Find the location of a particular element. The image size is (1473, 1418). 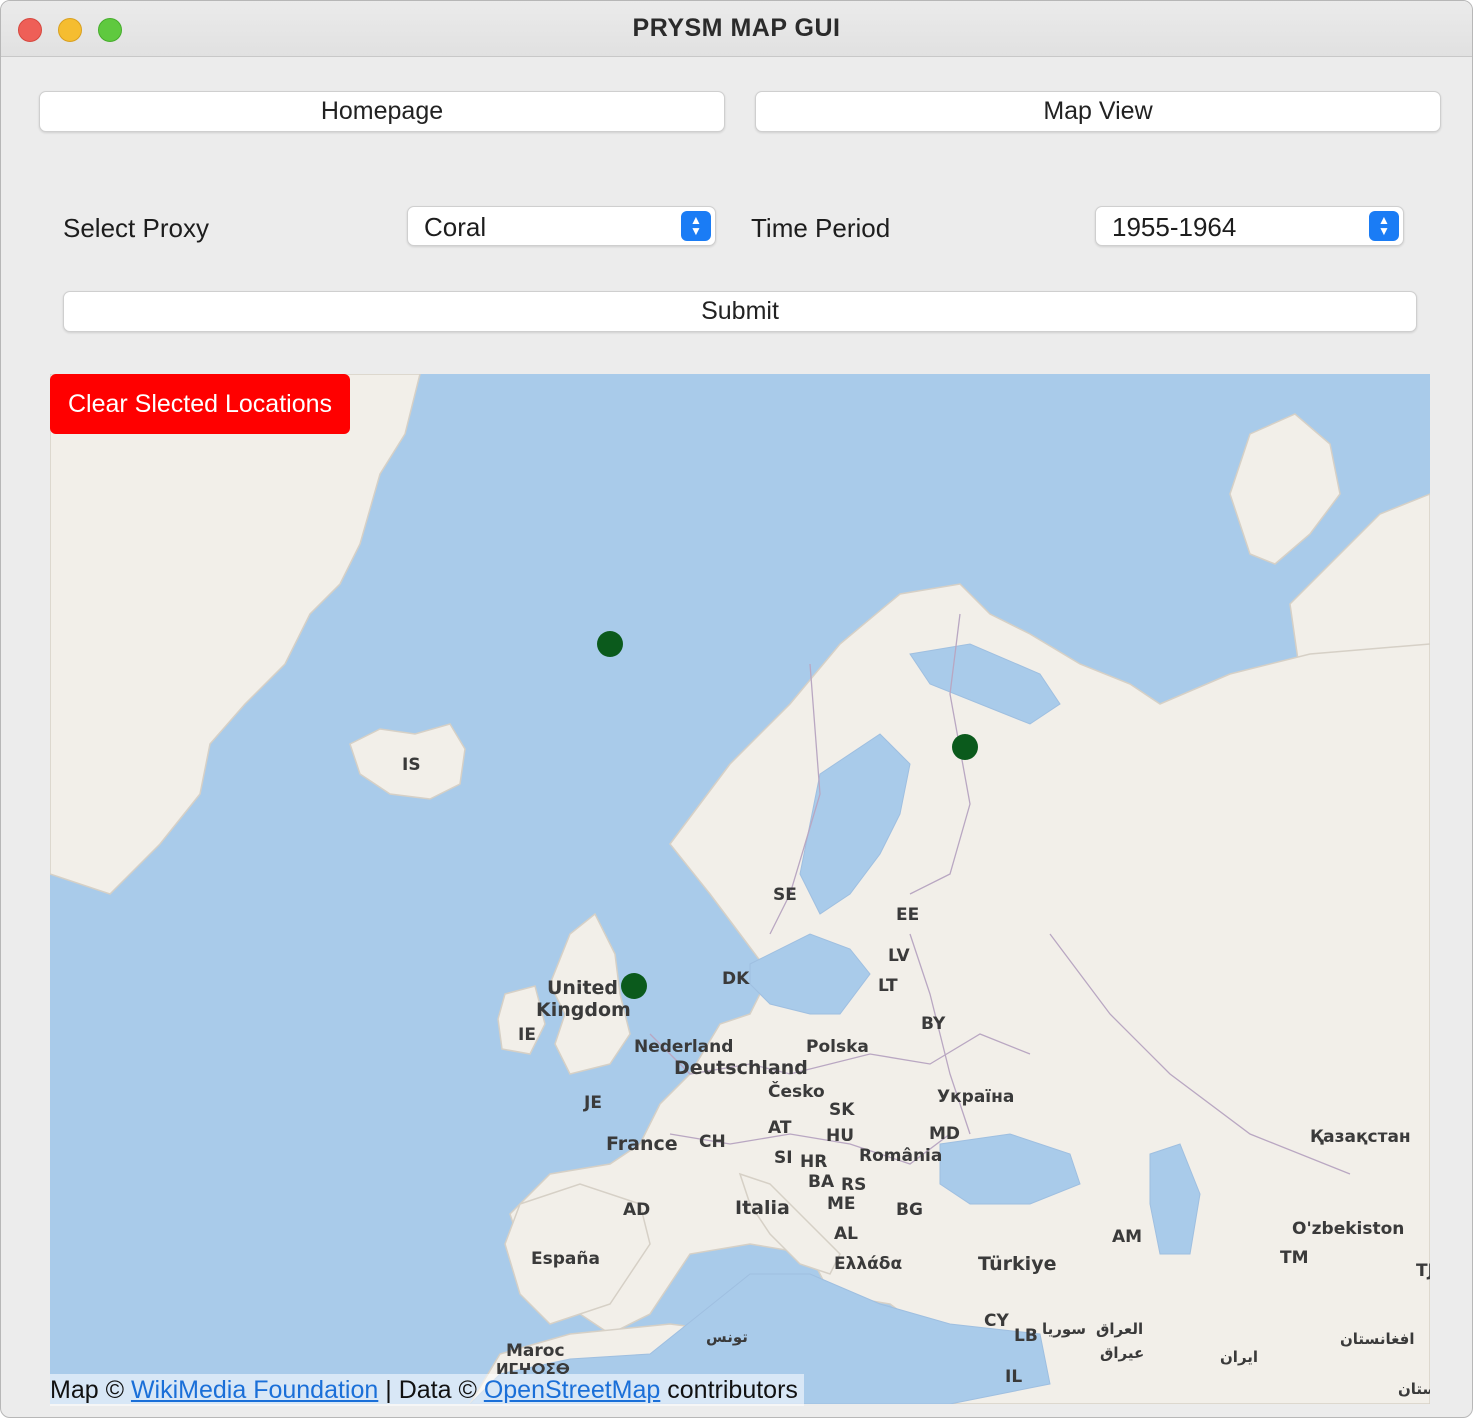

map-label: Қазақстан is located at coordinates (1360, 1137).